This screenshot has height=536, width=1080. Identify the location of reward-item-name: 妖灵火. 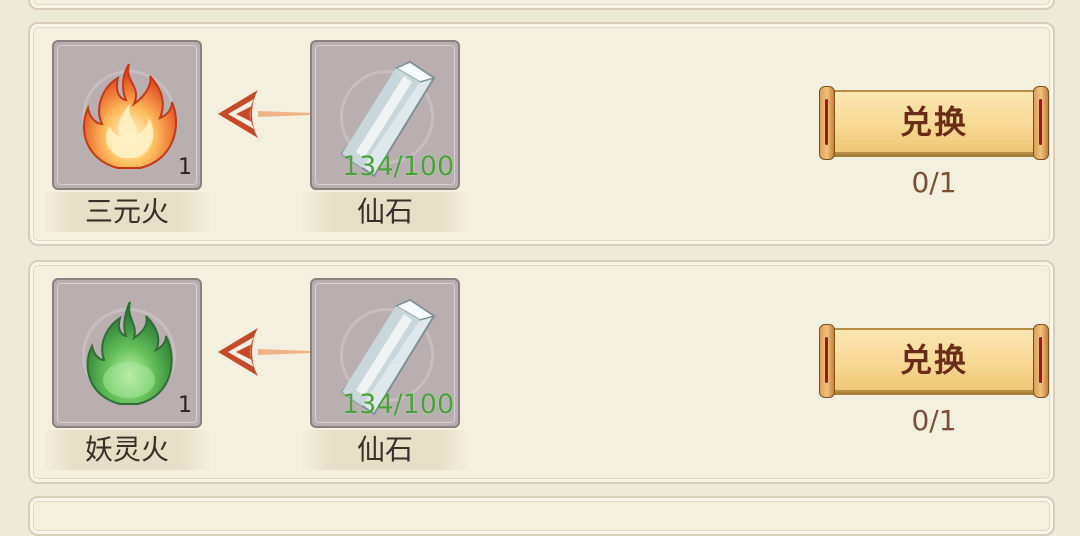
(127, 450).